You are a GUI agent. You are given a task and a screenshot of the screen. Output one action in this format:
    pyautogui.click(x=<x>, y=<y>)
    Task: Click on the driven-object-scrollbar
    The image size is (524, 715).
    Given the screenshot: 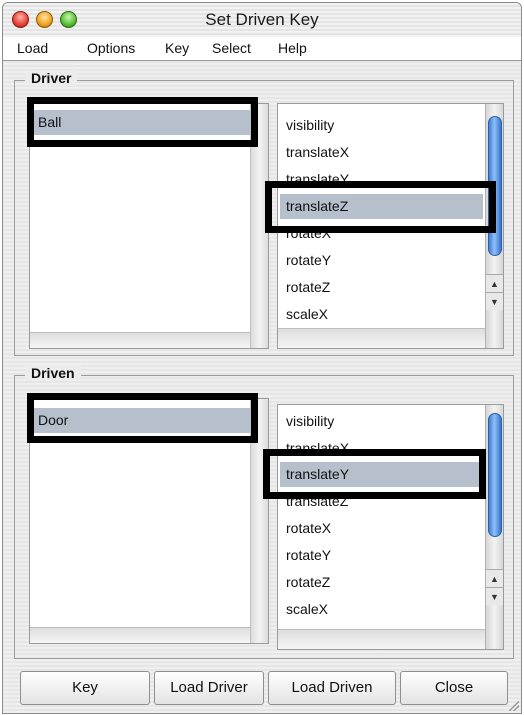 What is the action you would take?
    pyautogui.click(x=259, y=521)
    